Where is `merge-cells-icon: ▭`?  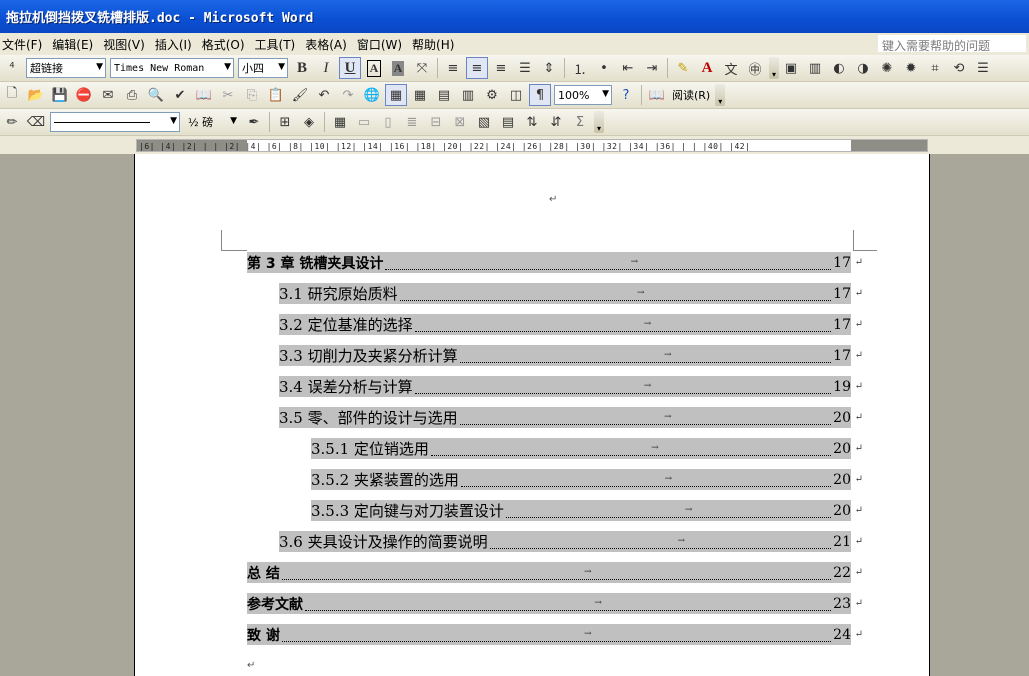
merge-cells-icon: ▭ is located at coordinates (364, 122).